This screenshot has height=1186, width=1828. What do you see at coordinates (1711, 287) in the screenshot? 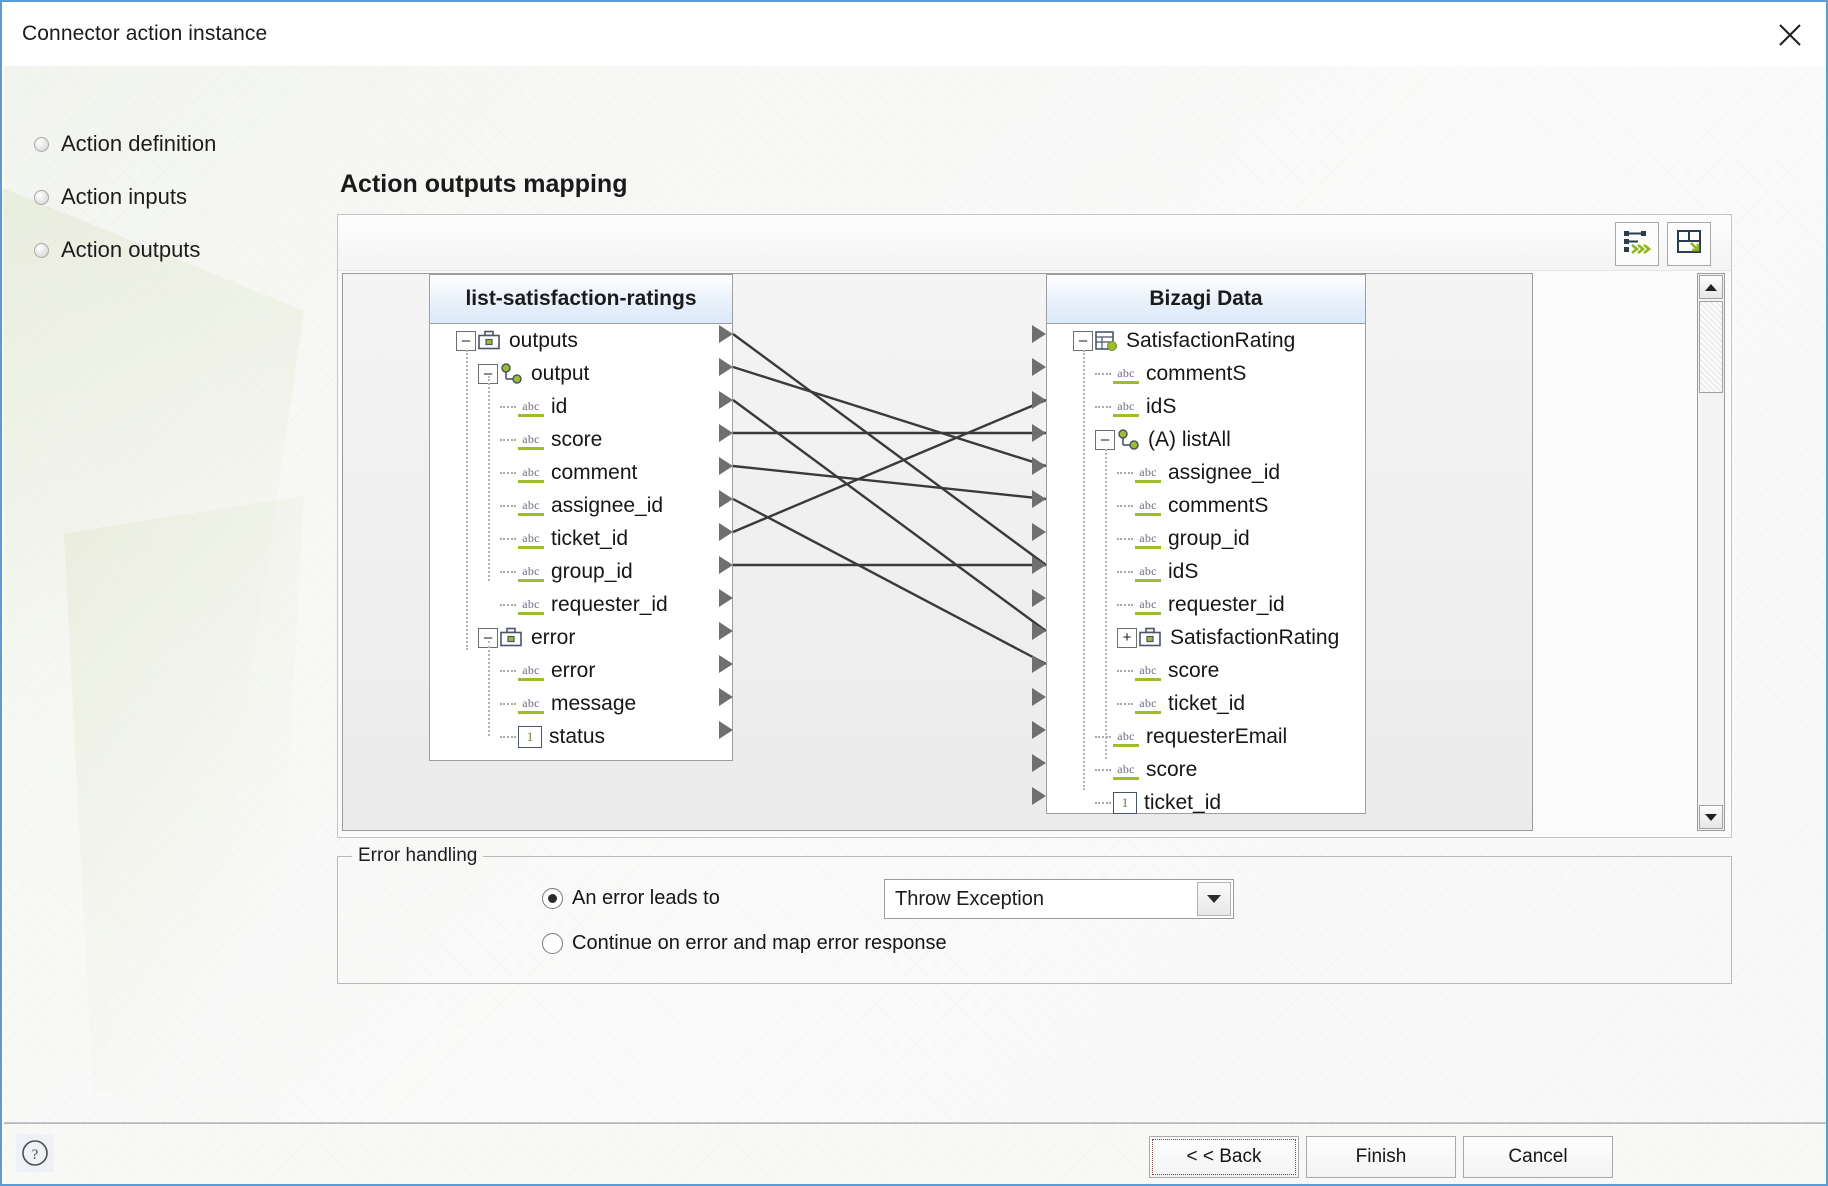
I see `scroll-up-button` at bounding box center [1711, 287].